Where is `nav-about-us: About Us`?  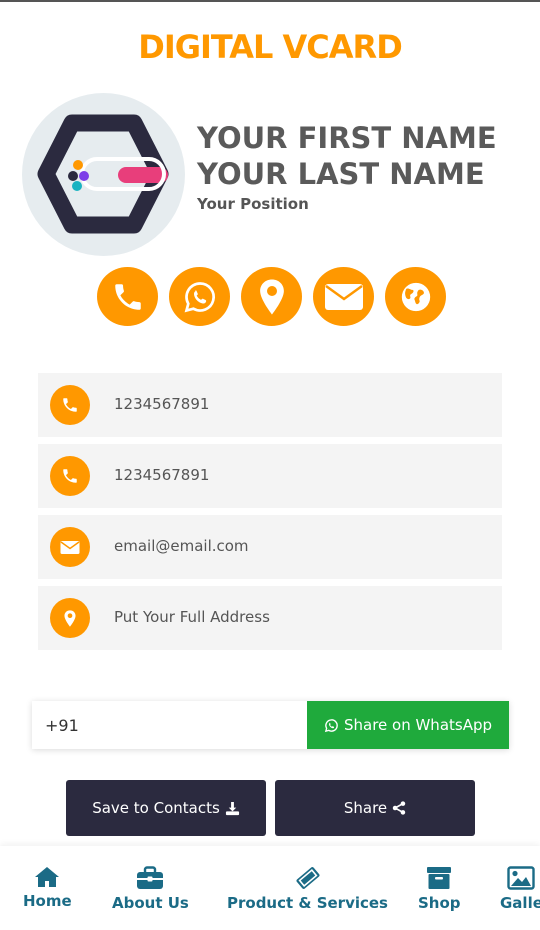
nav-about-us: About Us is located at coordinates (150, 889).